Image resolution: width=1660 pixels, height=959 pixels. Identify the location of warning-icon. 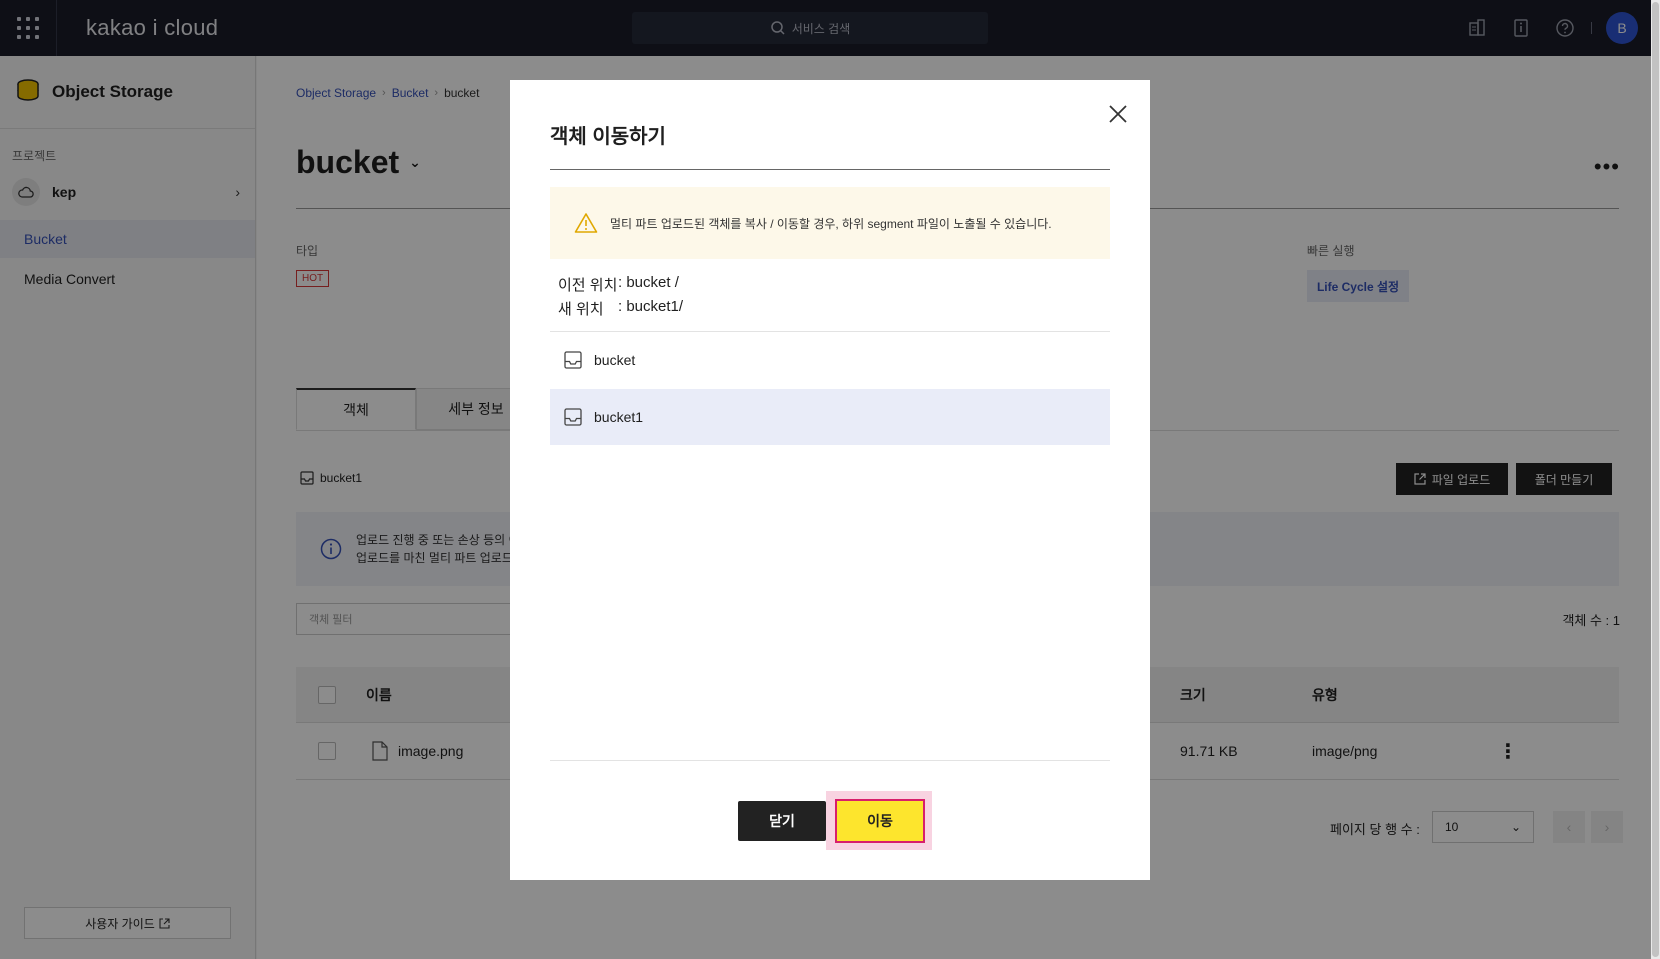
(586, 223).